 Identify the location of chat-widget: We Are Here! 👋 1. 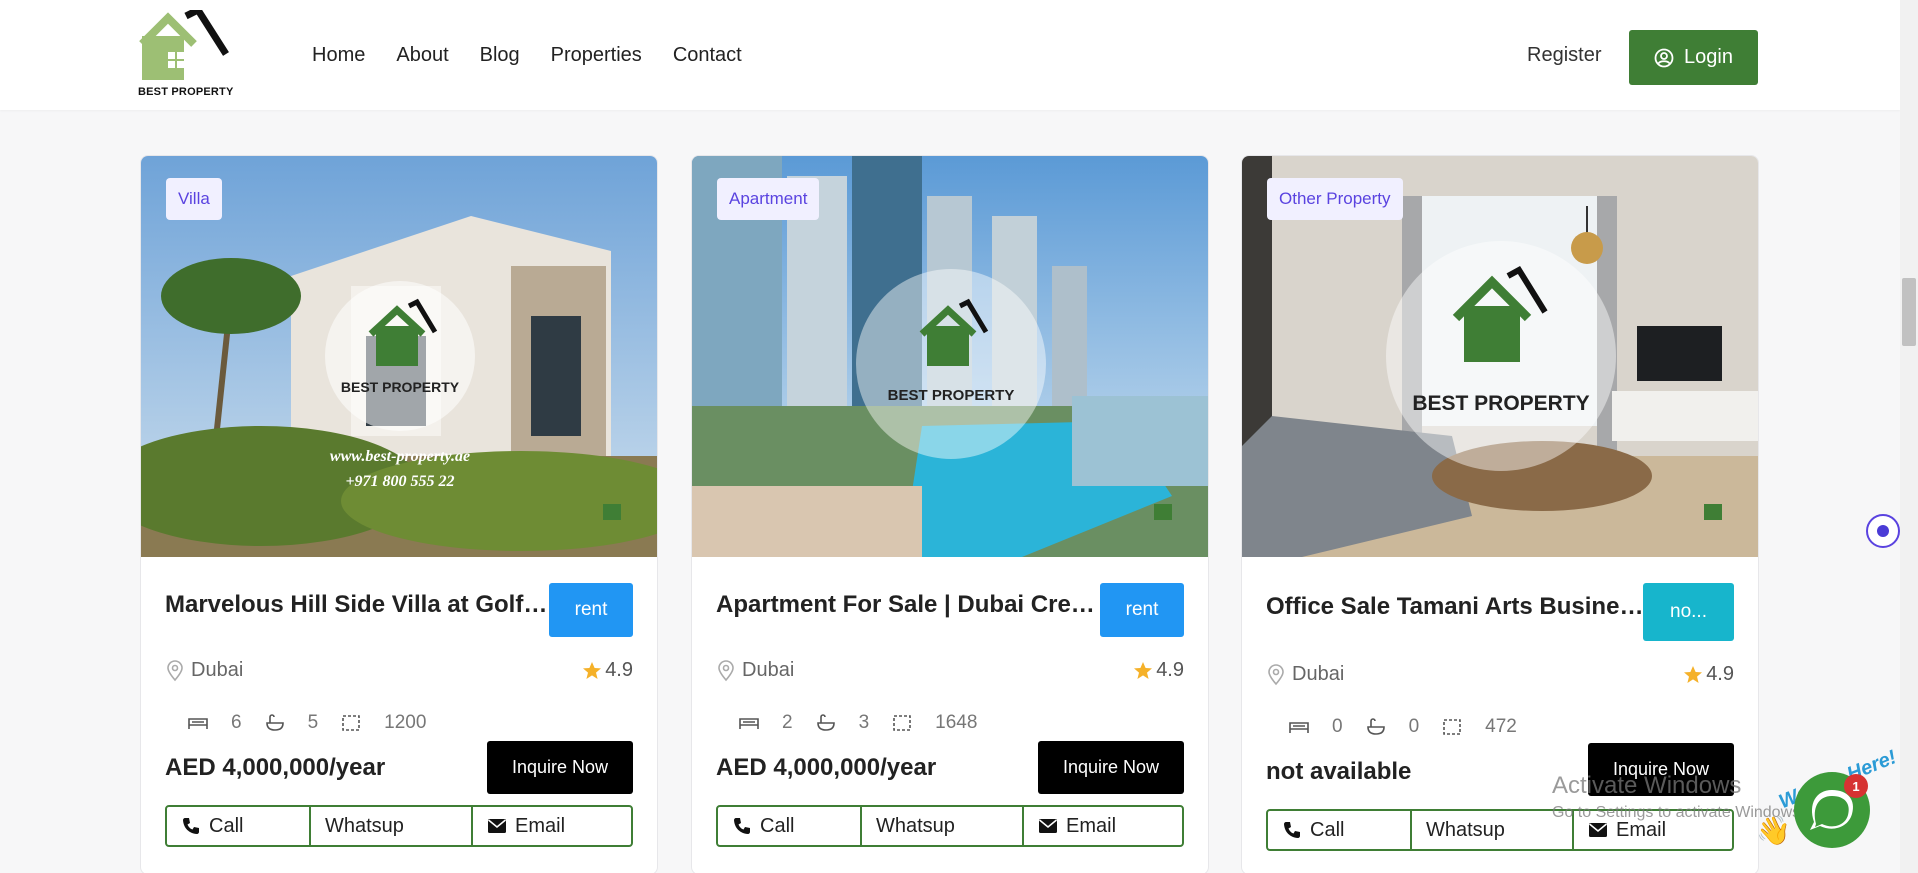
(1828, 803).